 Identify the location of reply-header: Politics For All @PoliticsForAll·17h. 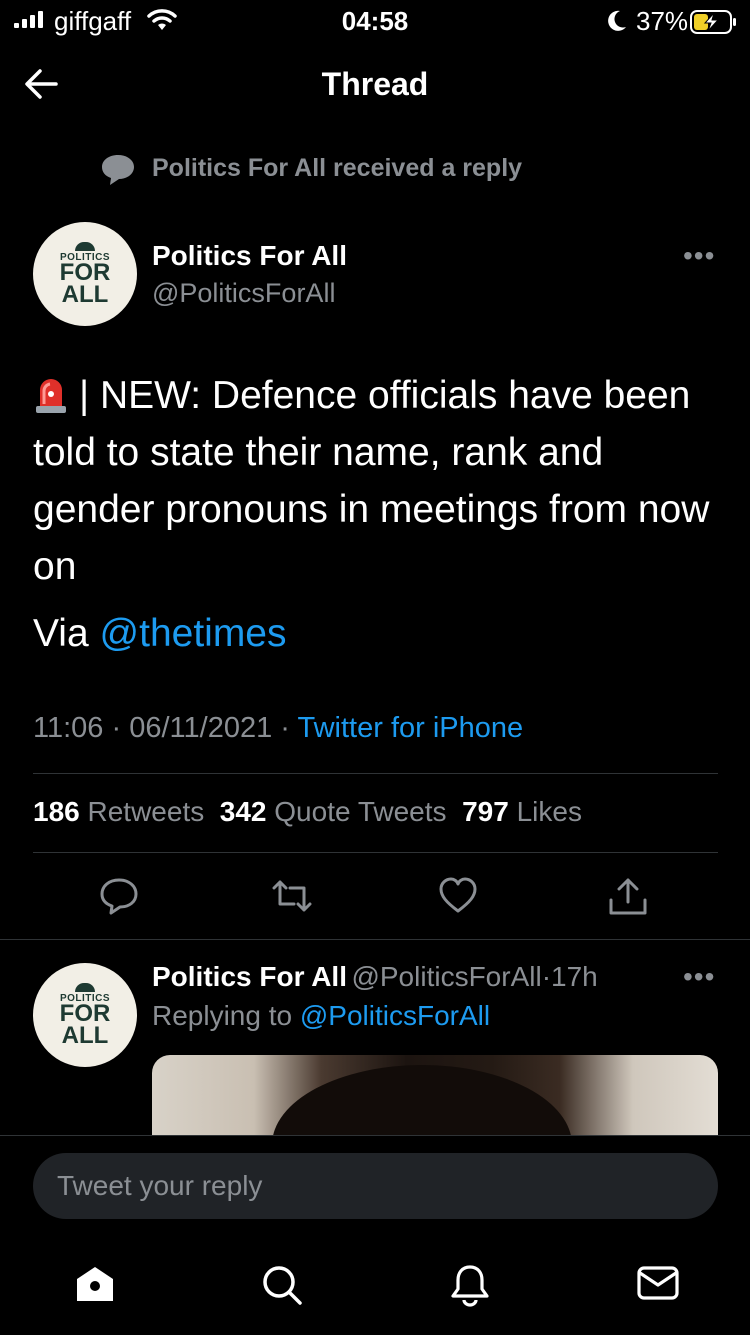
(375, 977).